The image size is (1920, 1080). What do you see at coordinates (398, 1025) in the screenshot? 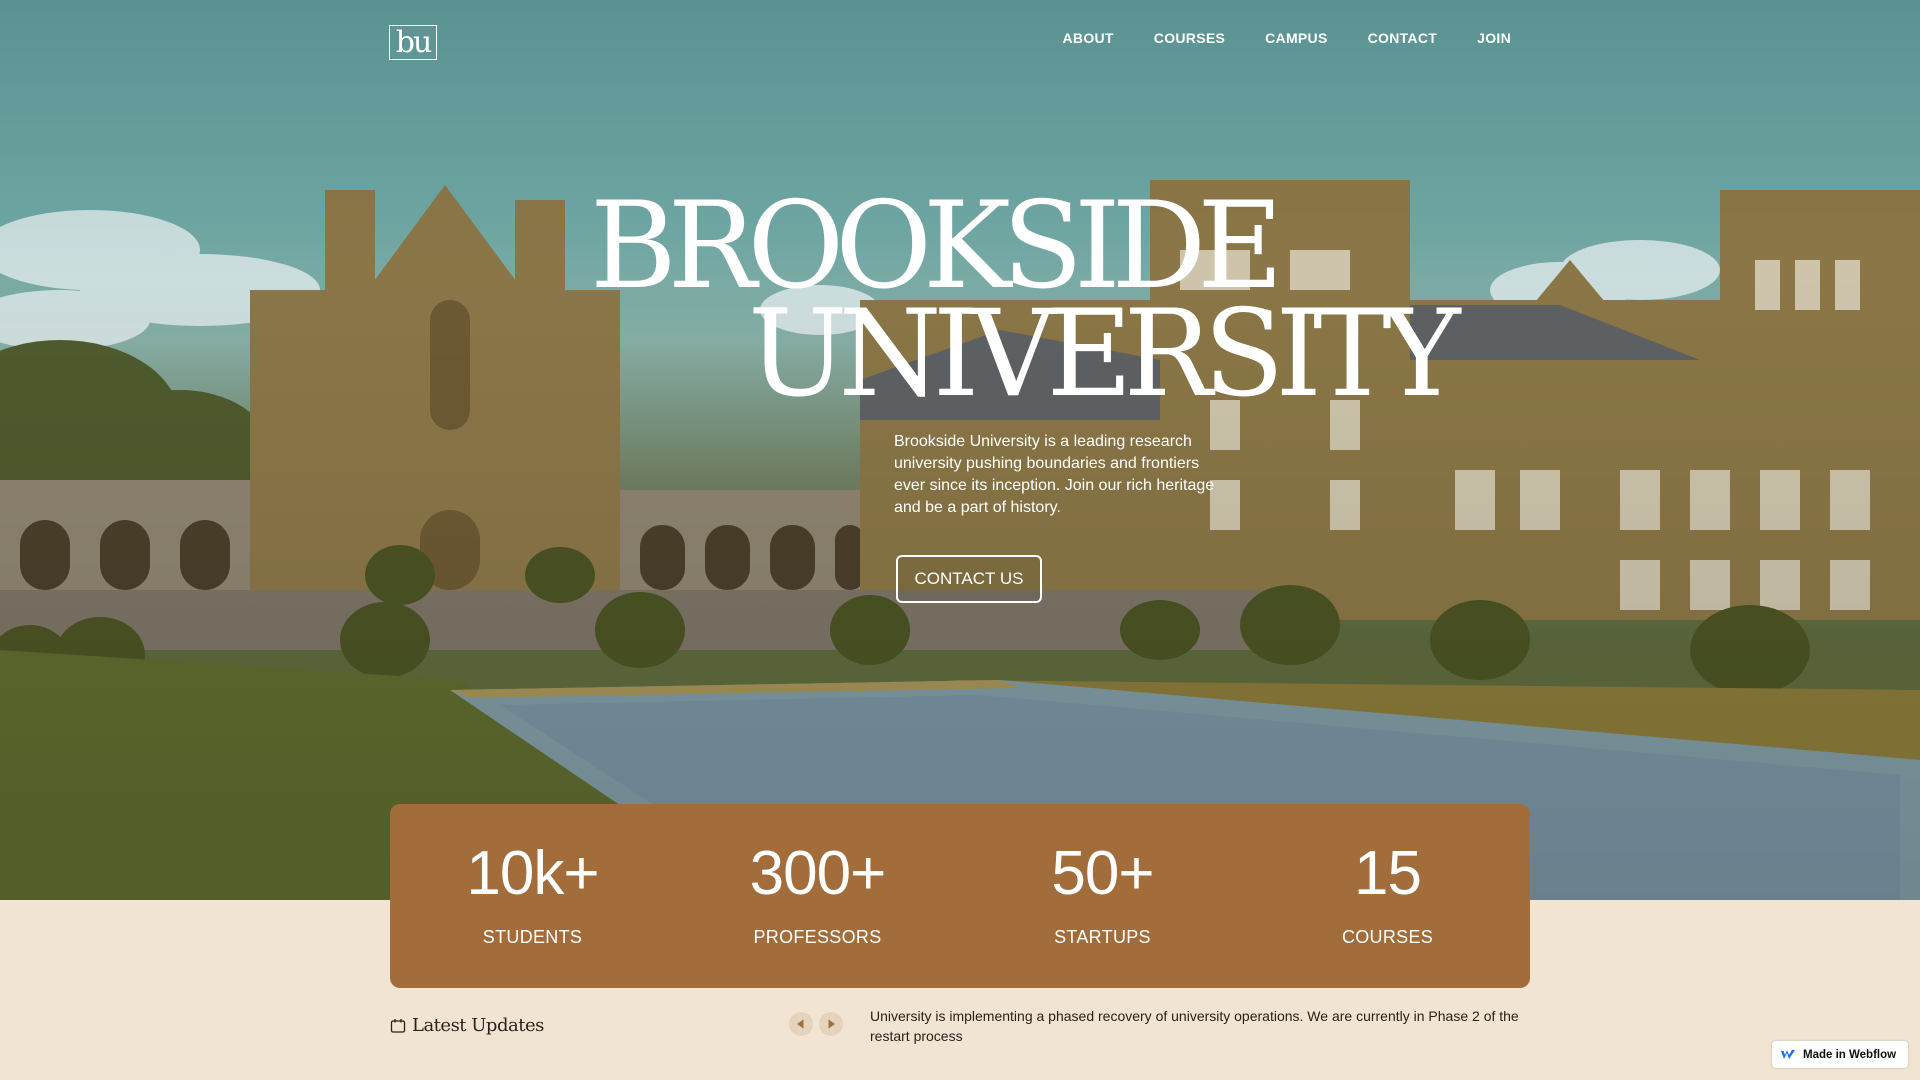
I see `calendar-icon` at bounding box center [398, 1025].